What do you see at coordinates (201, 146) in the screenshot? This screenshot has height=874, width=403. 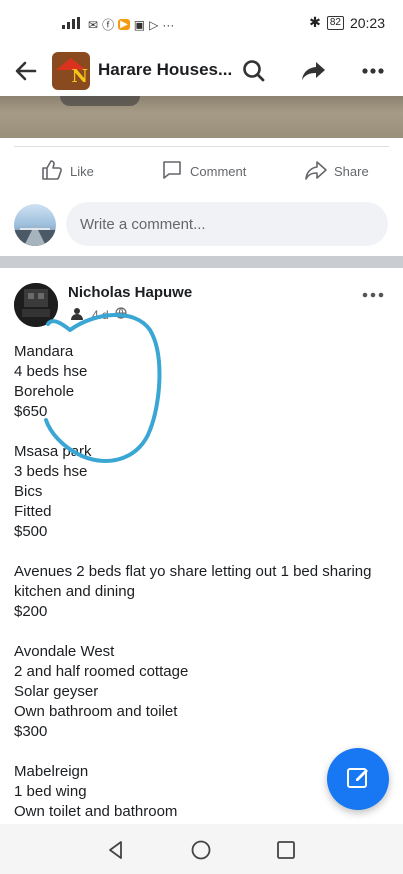 I see `divider` at bounding box center [201, 146].